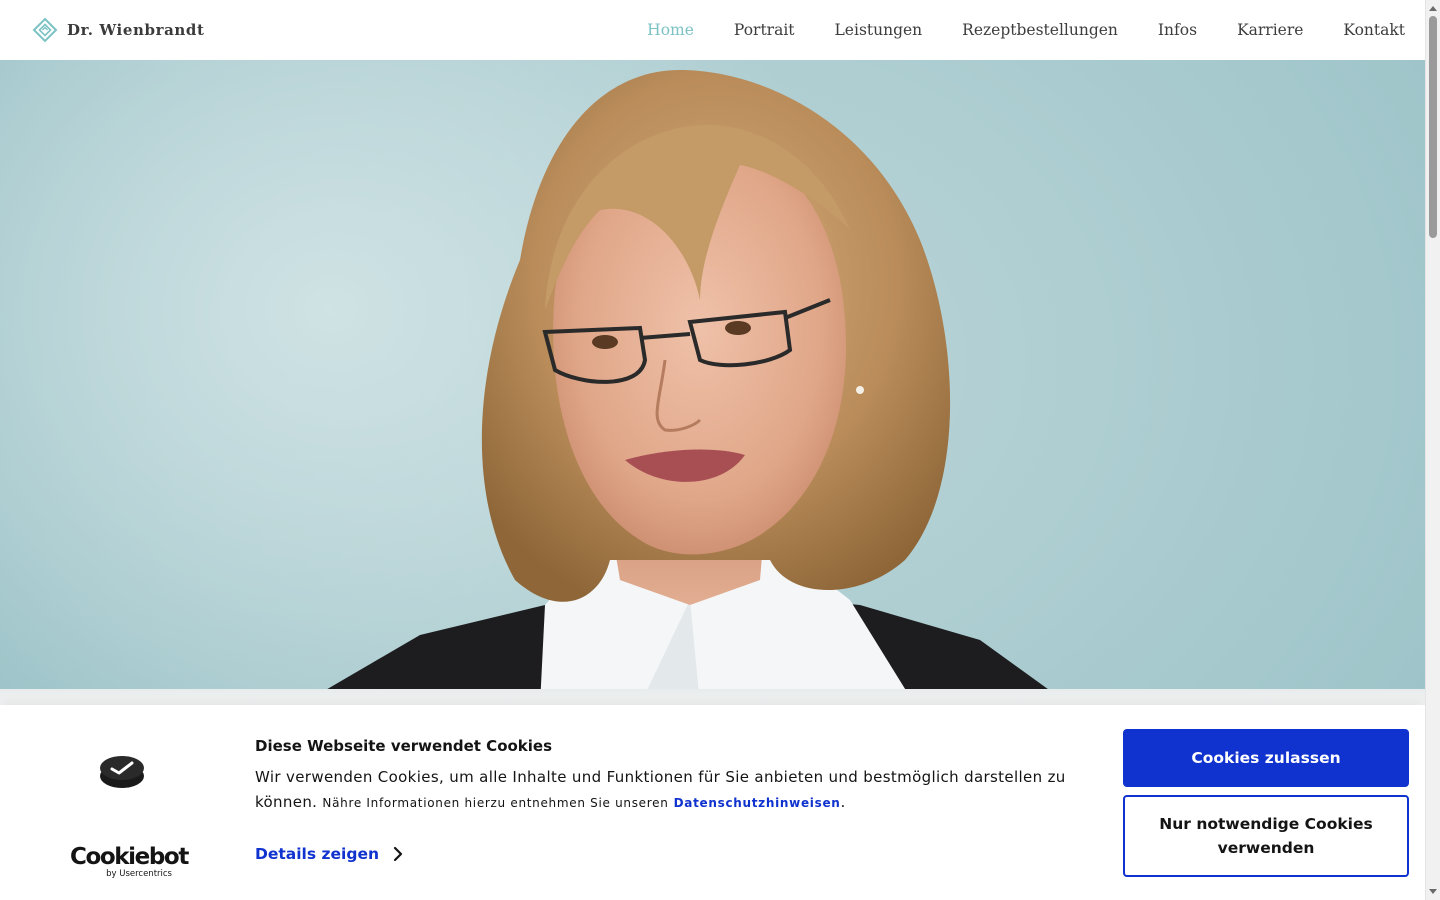  Describe the element at coordinates (398, 854) in the screenshot. I see `chevron-right-icon` at that location.